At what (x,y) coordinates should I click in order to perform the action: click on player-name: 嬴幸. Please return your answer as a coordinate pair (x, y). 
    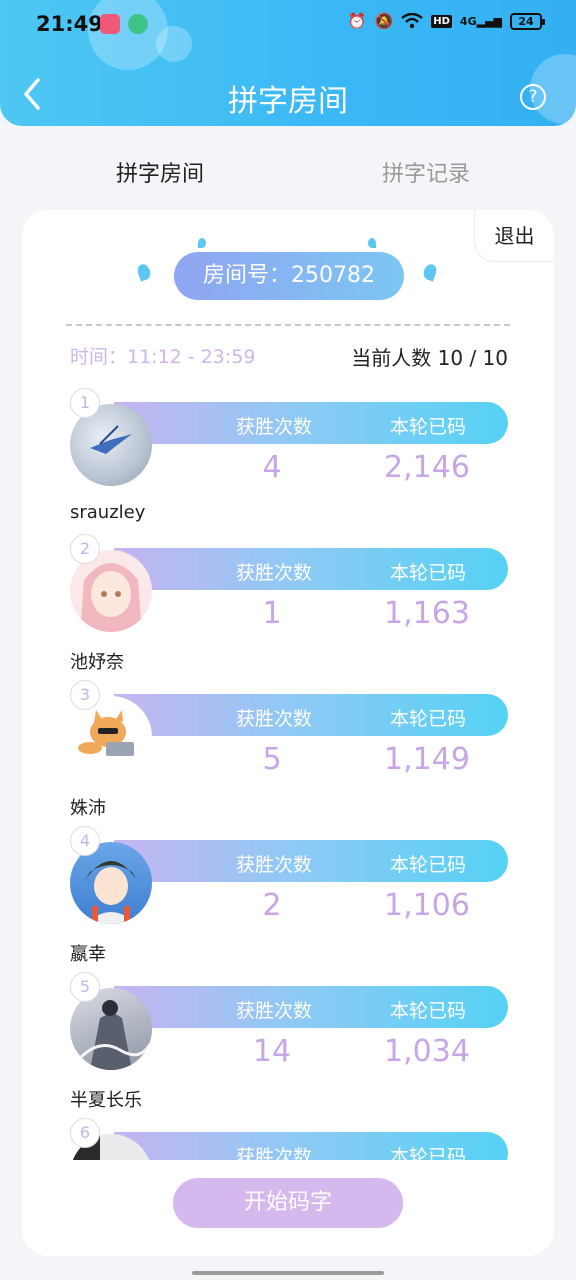
    Looking at the image, I should click on (88, 954).